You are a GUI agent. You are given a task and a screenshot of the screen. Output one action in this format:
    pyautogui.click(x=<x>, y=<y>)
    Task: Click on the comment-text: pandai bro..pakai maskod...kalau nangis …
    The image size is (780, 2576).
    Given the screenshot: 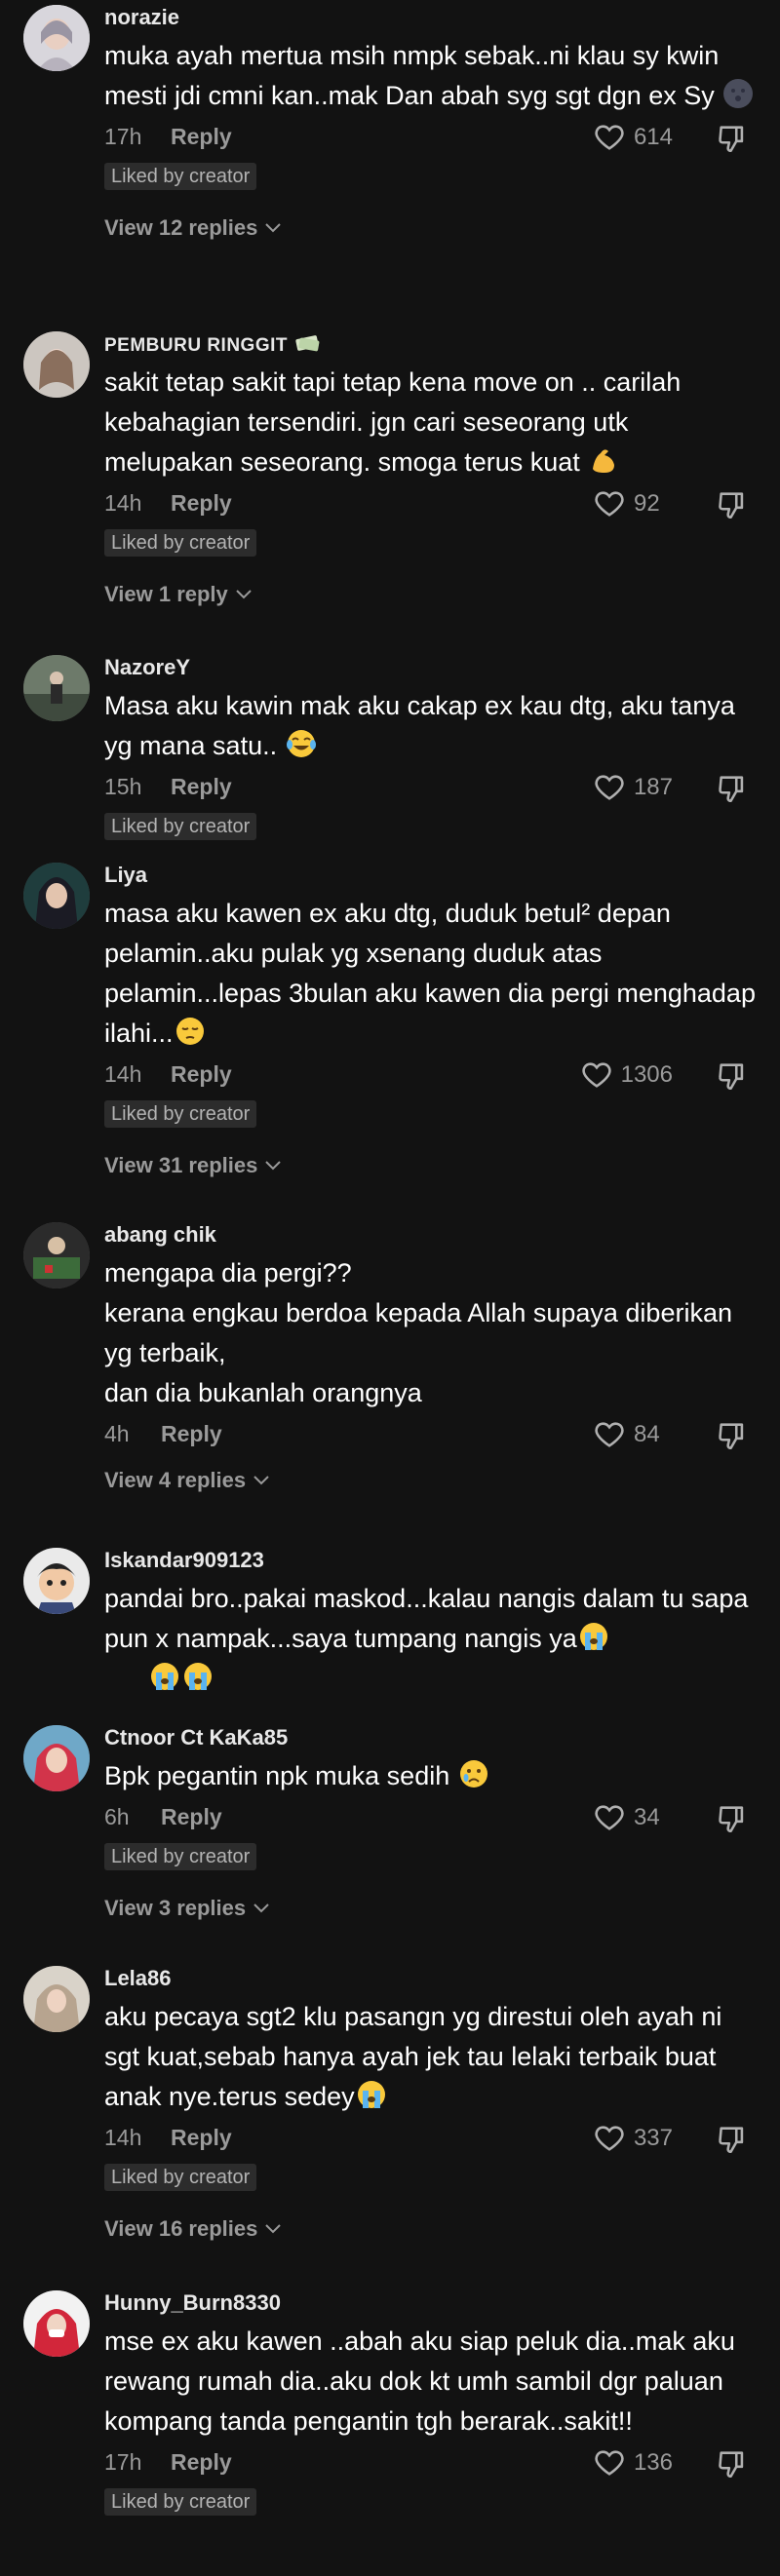 What is the action you would take?
    pyautogui.click(x=432, y=1639)
    